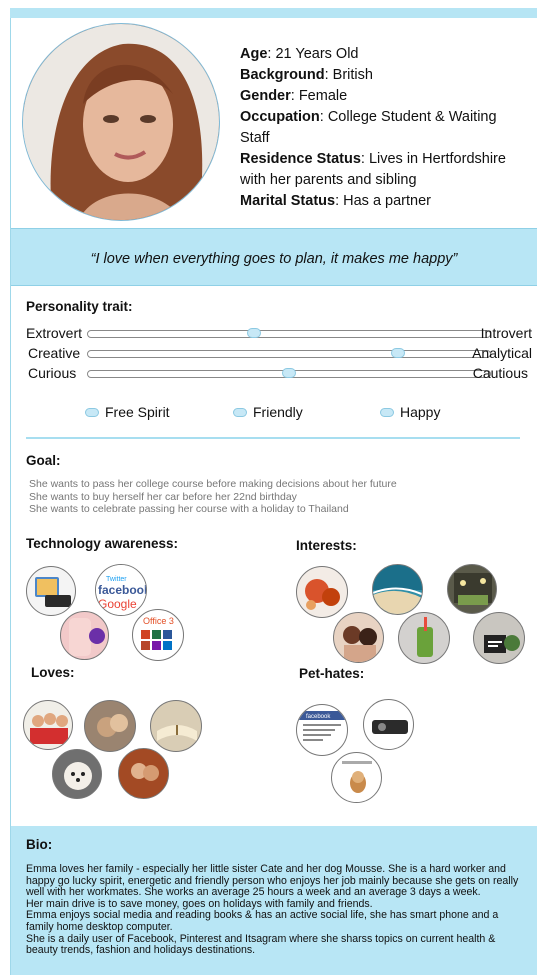  What do you see at coordinates (385, 96) in the screenshot?
I see `gender-line: Gender: Female` at bounding box center [385, 96].